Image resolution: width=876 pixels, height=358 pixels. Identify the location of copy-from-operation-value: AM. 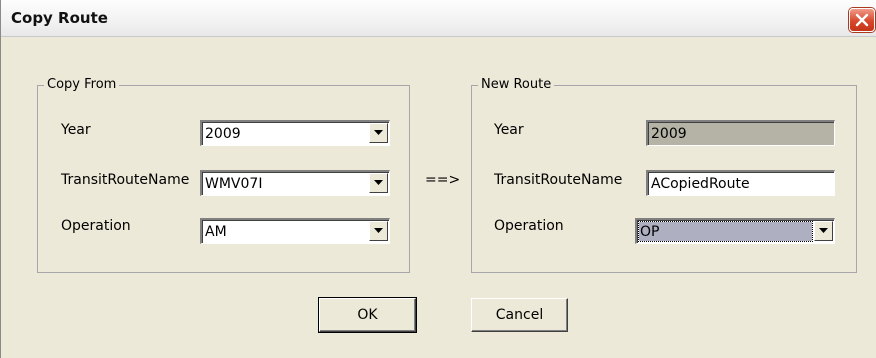
(216, 232).